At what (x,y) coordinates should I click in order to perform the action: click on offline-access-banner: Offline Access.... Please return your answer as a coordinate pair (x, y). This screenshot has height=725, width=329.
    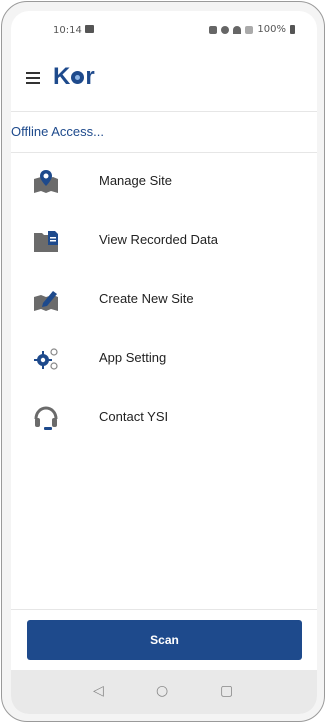
    Looking at the image, I should click on (164, 132).